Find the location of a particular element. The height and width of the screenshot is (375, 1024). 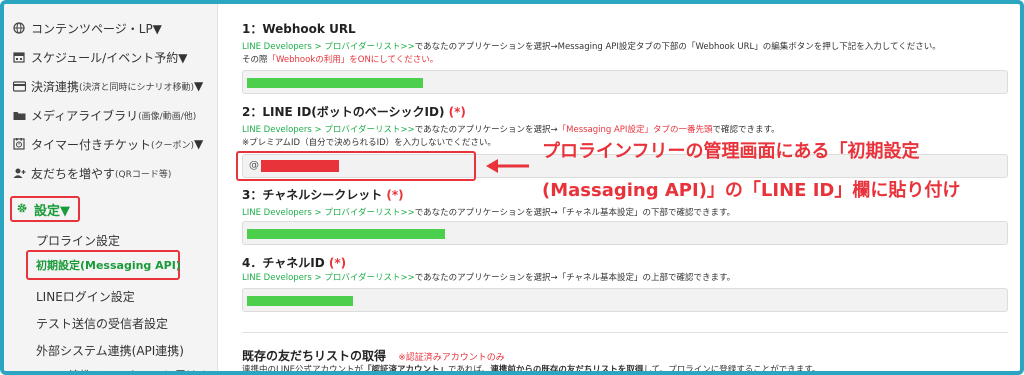

verified-only-note: ※認証済みアカウントのみ is located at coordinates (451, 358).